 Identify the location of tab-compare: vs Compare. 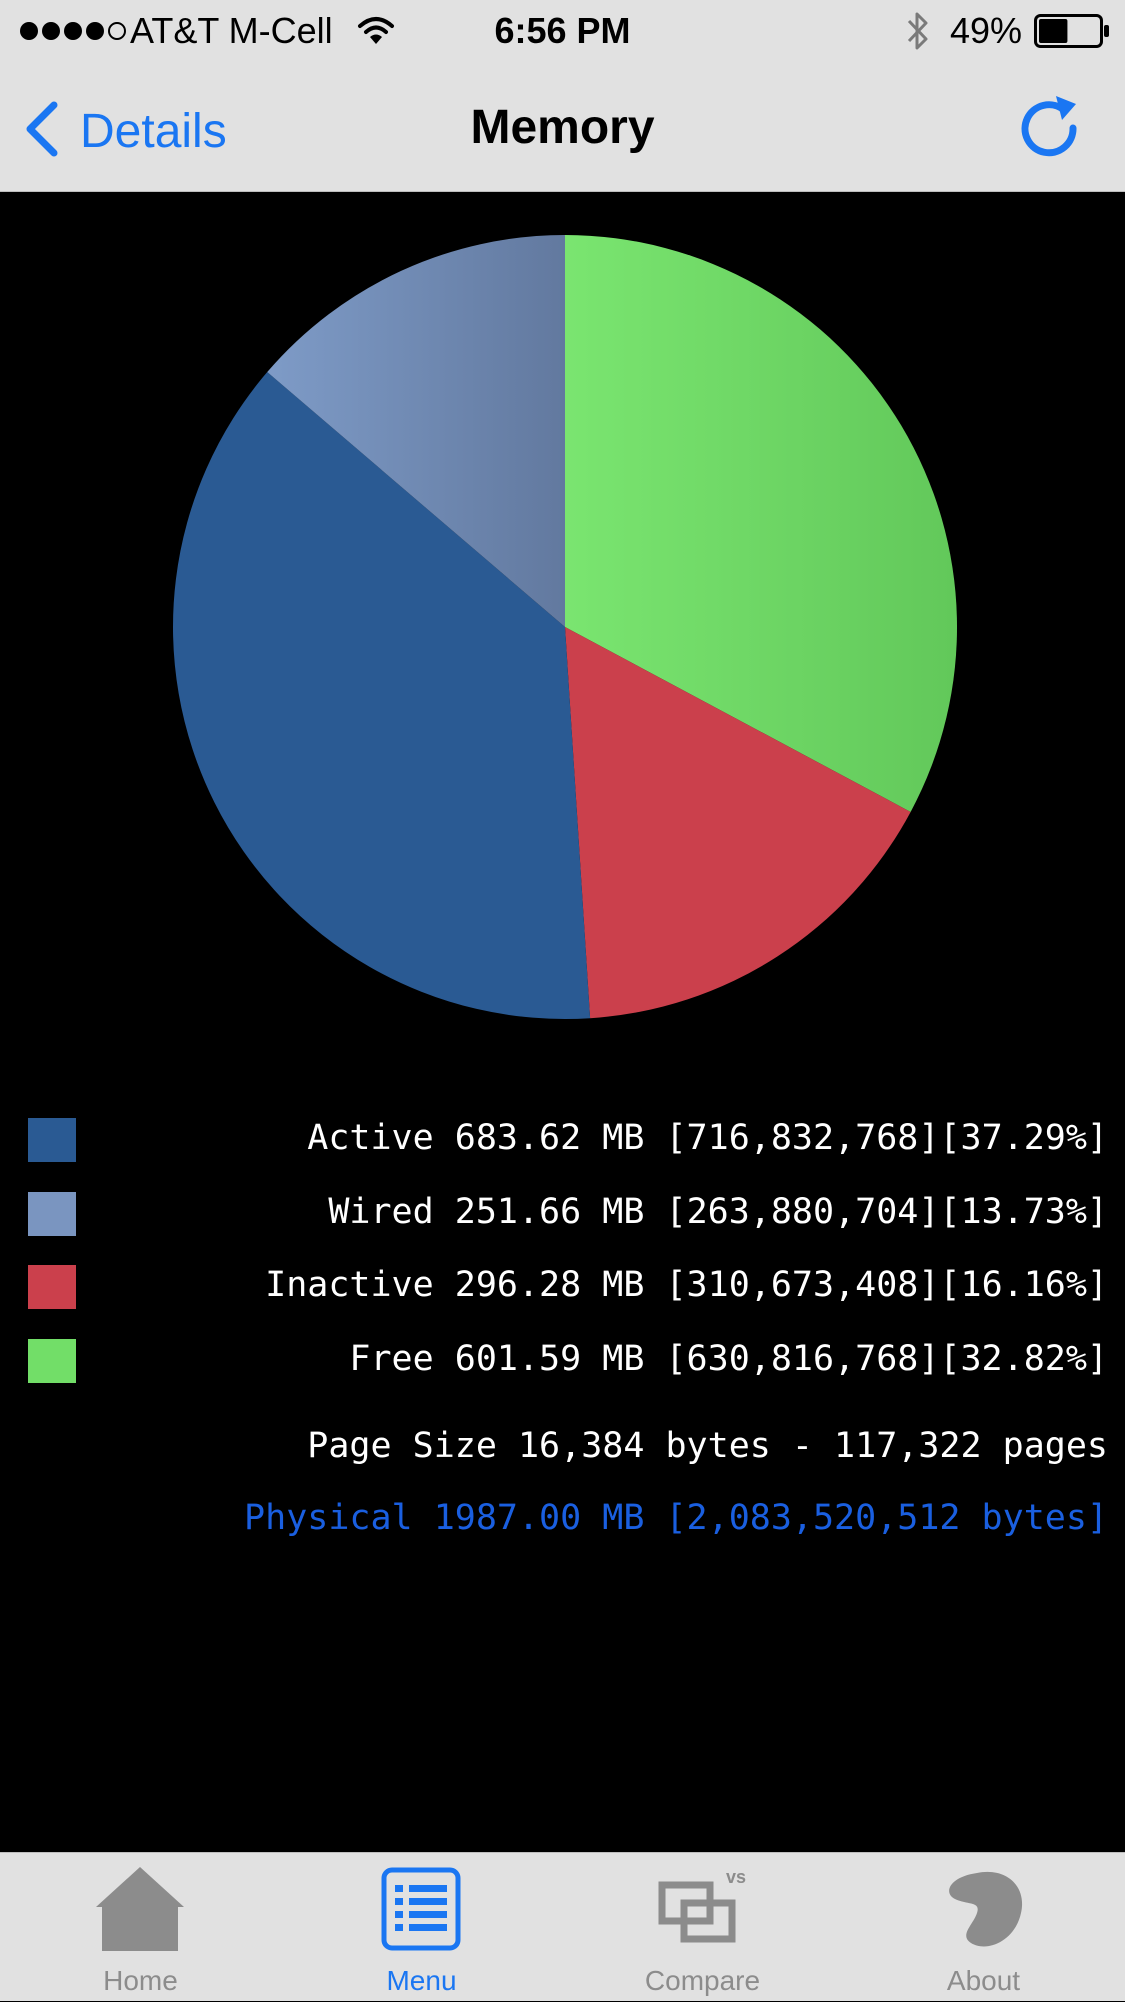
(702, 1927).